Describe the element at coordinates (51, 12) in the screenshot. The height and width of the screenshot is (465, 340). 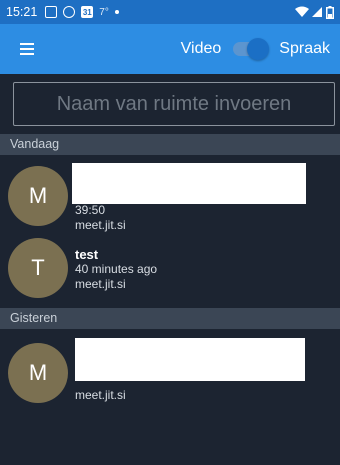
I see `gallery-icon` at that location.